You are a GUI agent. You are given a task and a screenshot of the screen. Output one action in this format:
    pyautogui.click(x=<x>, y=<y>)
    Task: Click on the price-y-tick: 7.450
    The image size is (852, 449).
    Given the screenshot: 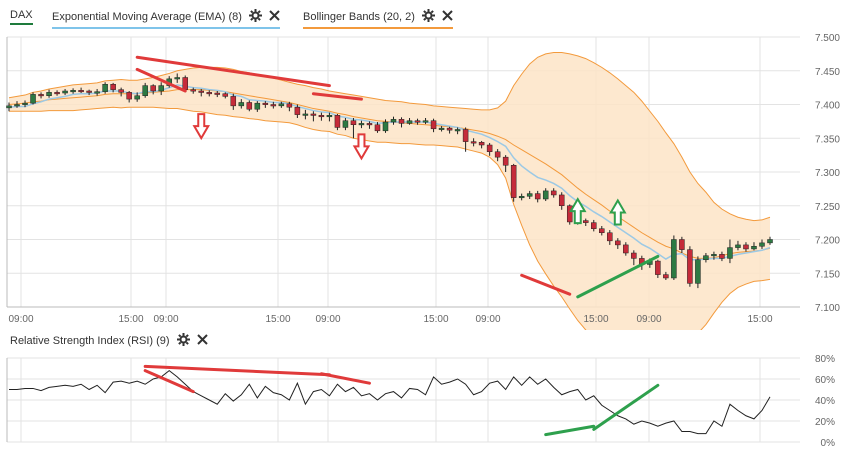 What is the action you would take?
    pyautogui.click(x=827, y=72)
    